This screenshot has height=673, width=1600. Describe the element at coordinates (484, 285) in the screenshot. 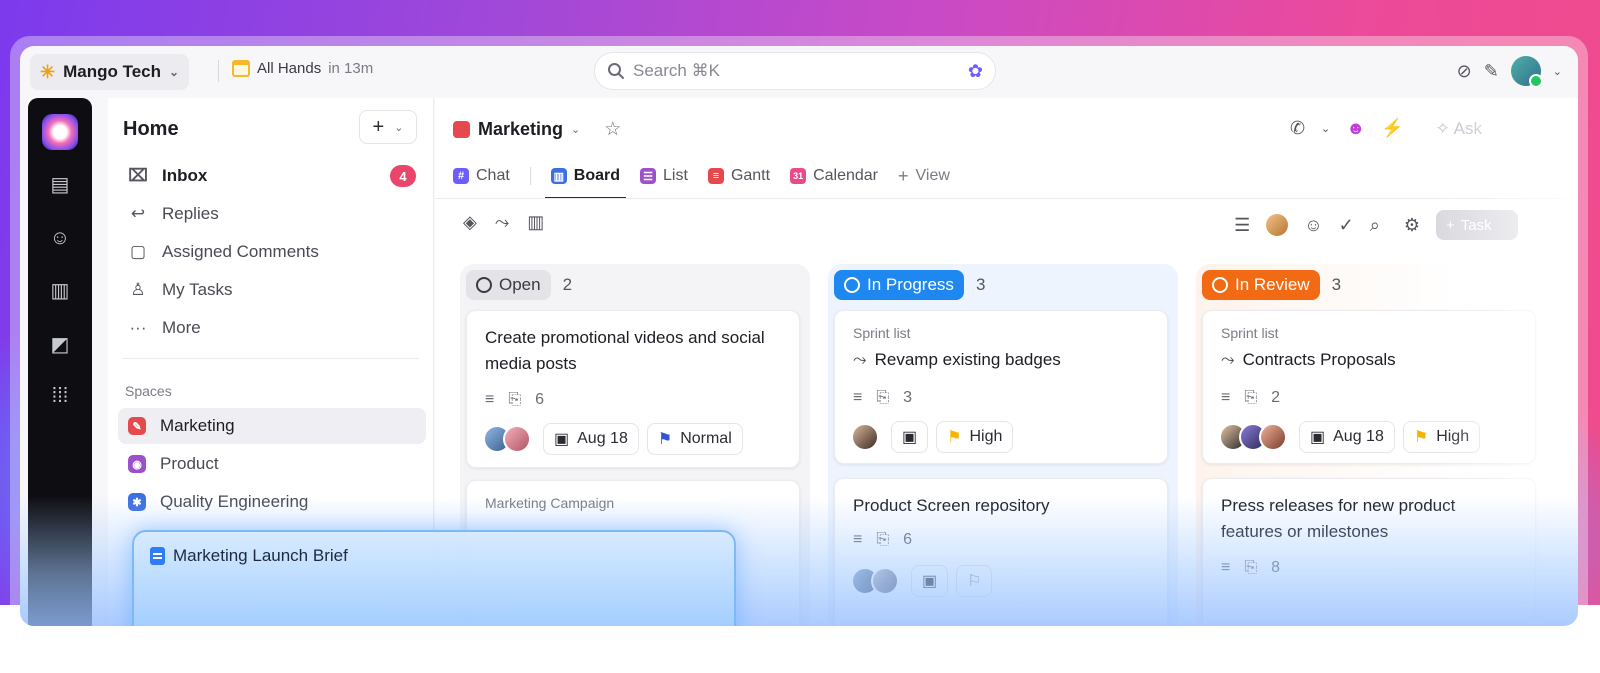

I see `status-open-icon` at that location.